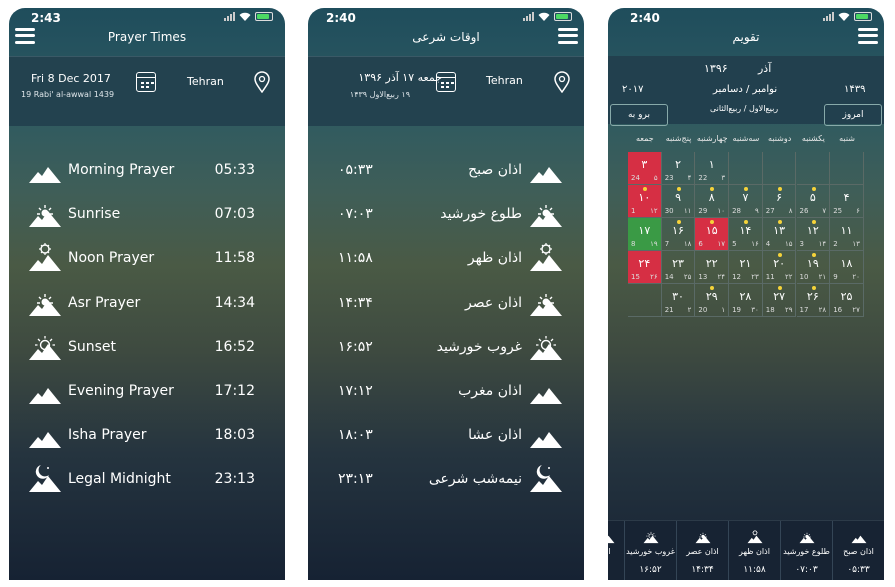  Describe the element at coordinates (858, 550) in the screenshot. I see `prayer-summary-cell: اذان صبح ۰۵:۳۳` at that location.